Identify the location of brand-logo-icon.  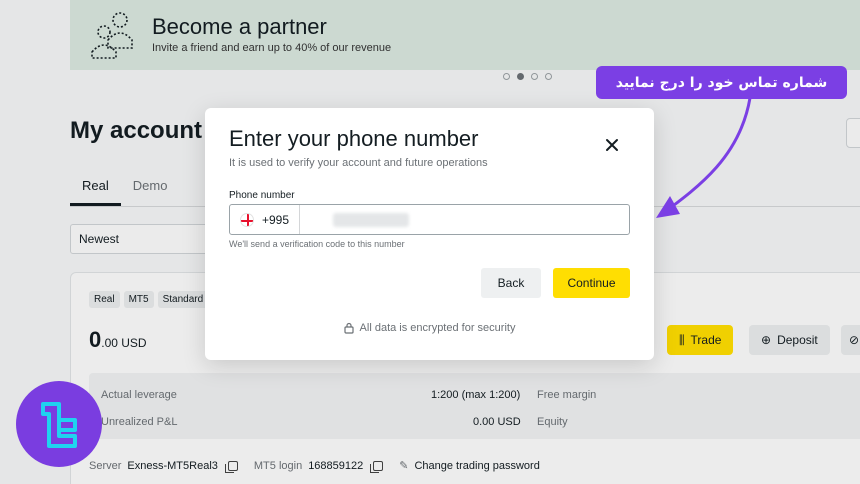
(59, 425).